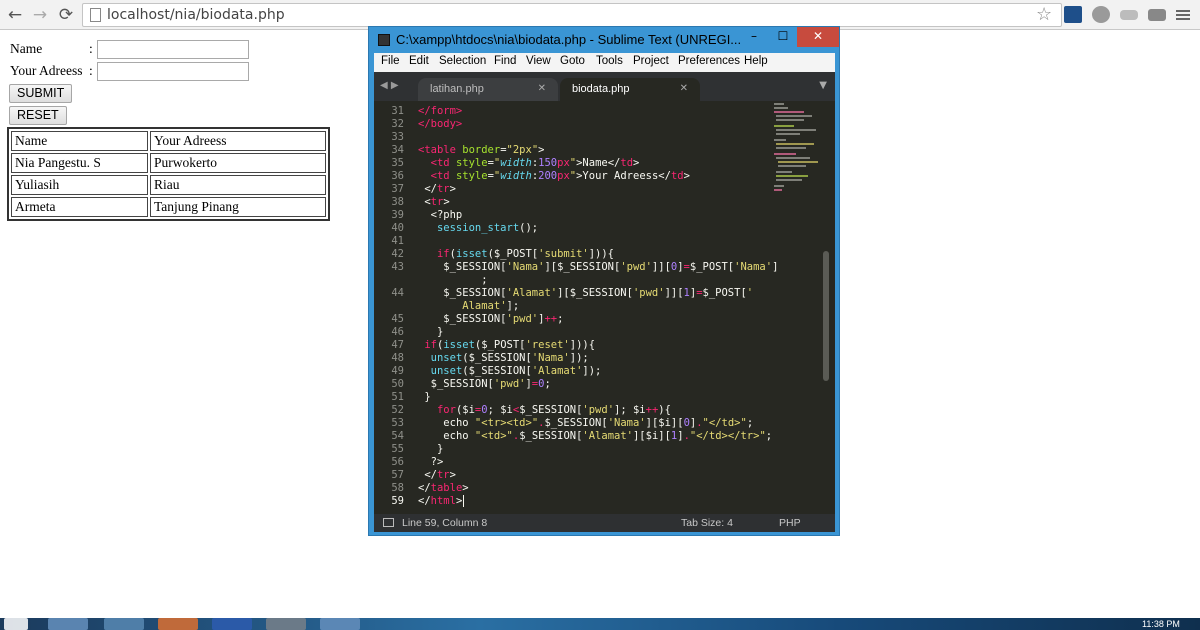 The width and height of the screenshot is (1200, 630). I want to click on line-number: 50, so click(397, 384).